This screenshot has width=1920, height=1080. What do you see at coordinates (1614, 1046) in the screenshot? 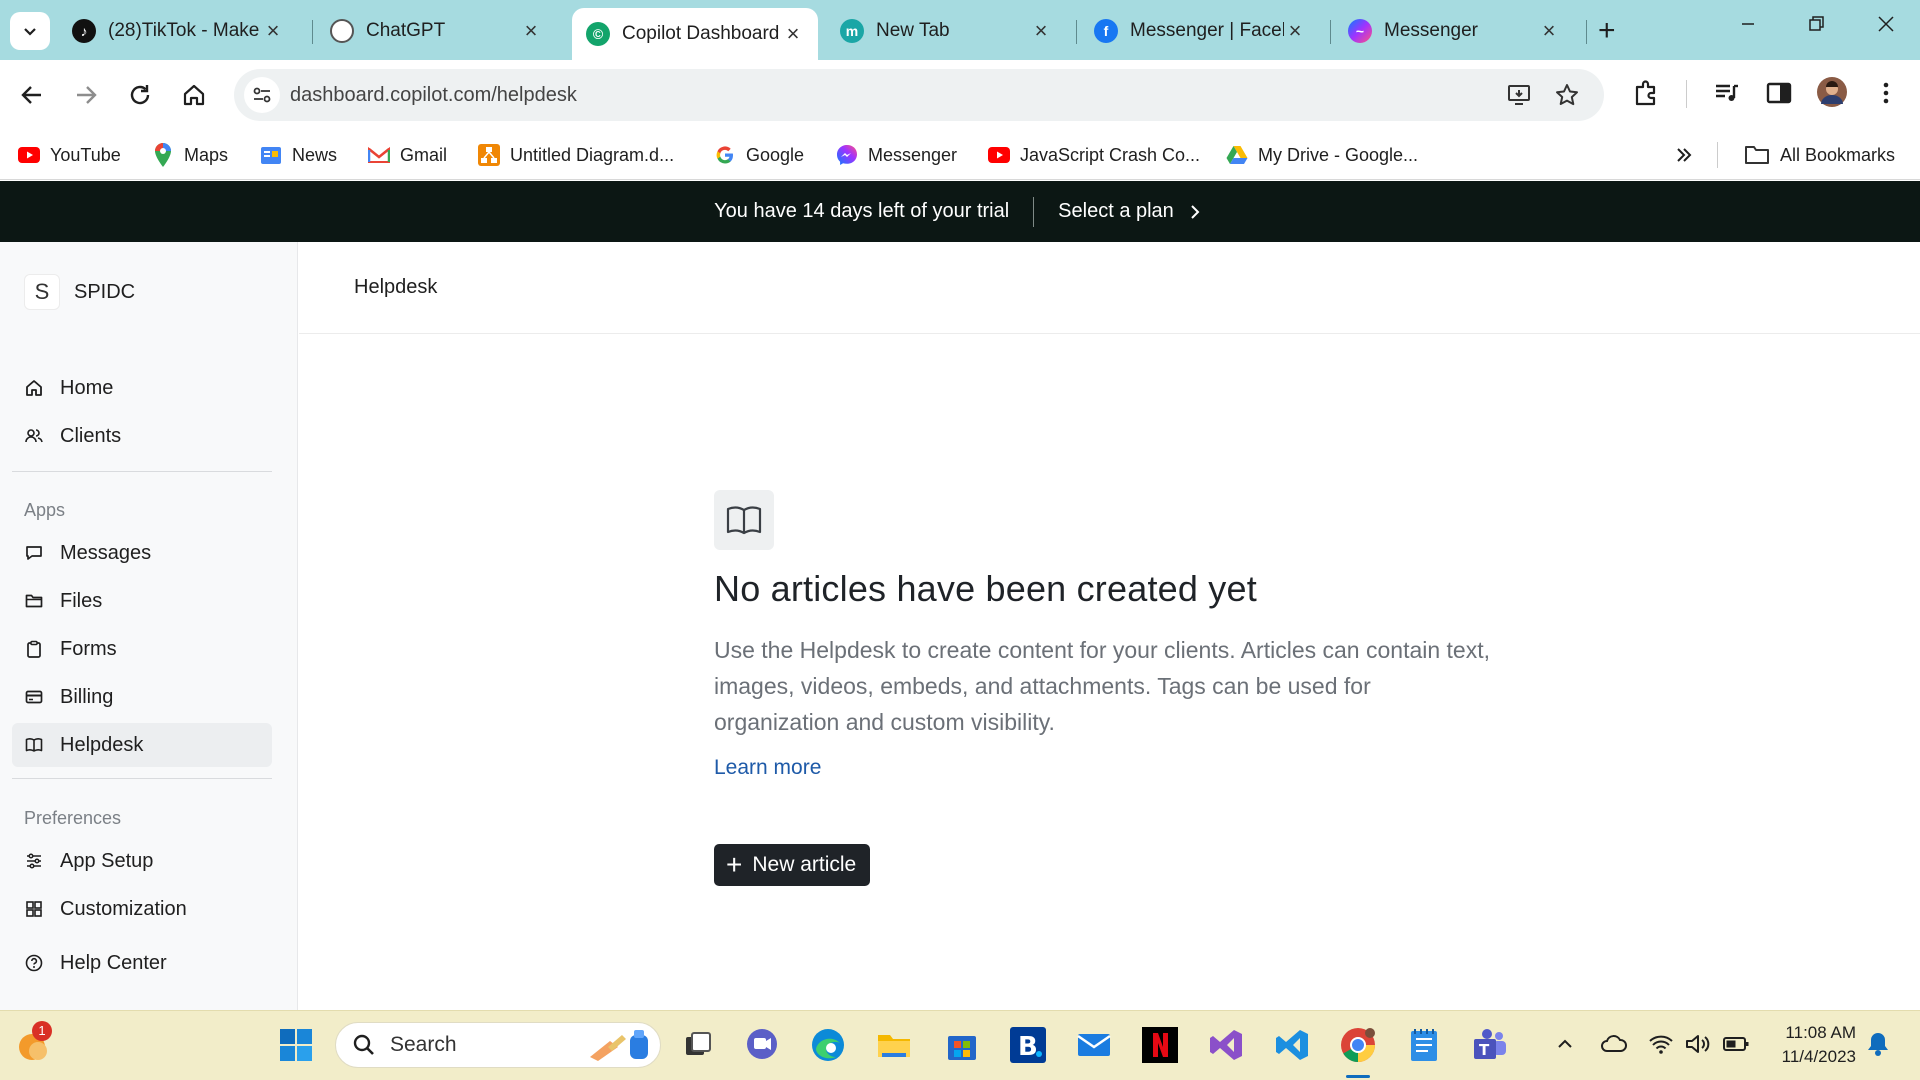
I see `onedrive-tray` at bounding box center [1614, 1046].